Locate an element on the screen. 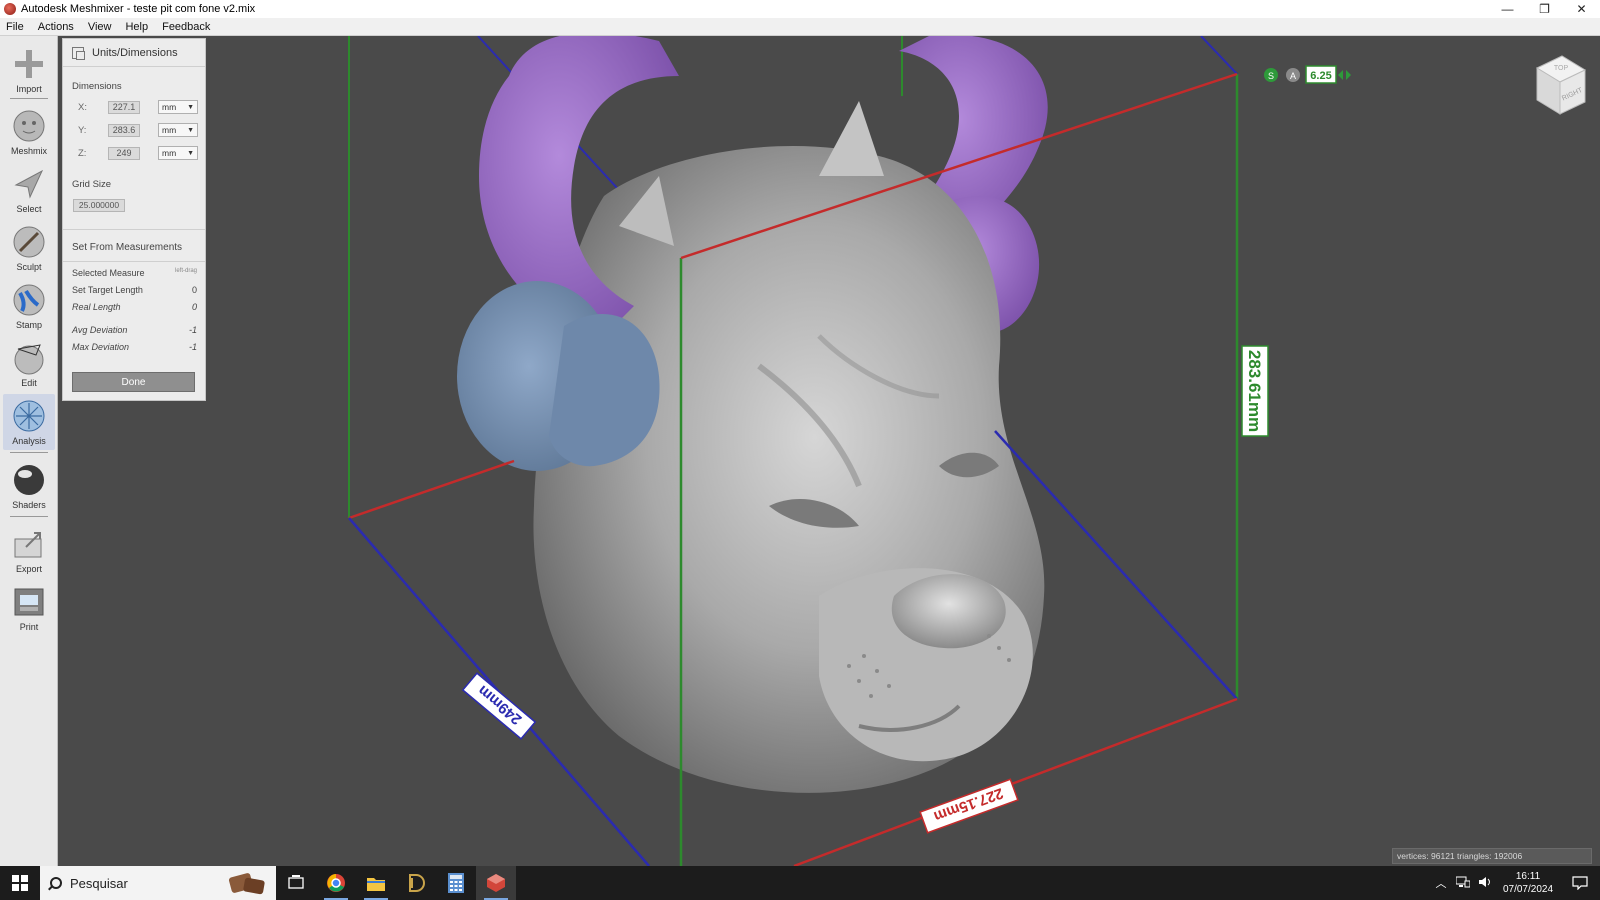 Image resolution: width=1600 pixels, height=900 pixels. dim-row-y: Y: 283.6 mm ▼ is located at coordinates (138, 130).